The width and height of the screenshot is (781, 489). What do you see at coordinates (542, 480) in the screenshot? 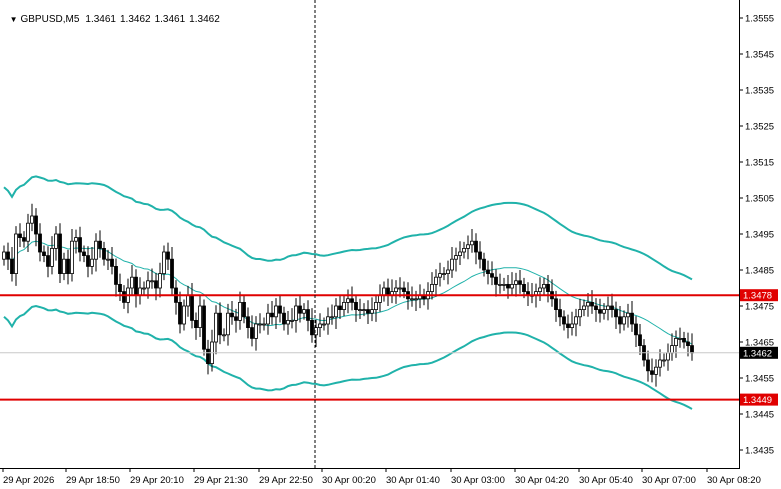
I see `x-tick-label: 30 Apr 04:20` at bounding box center [542, 480].